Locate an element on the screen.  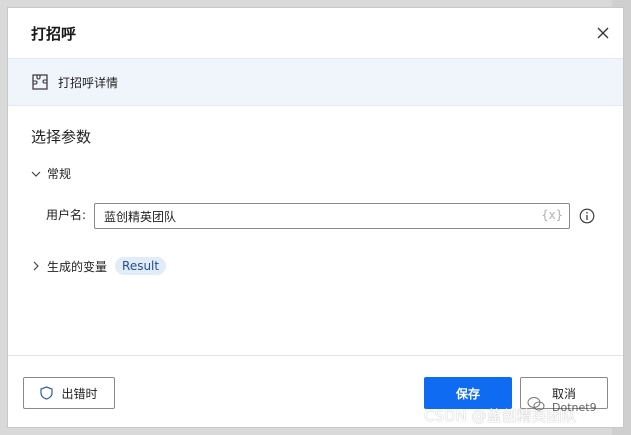
username-label: 用户名: is located at coordinates (66, 215).